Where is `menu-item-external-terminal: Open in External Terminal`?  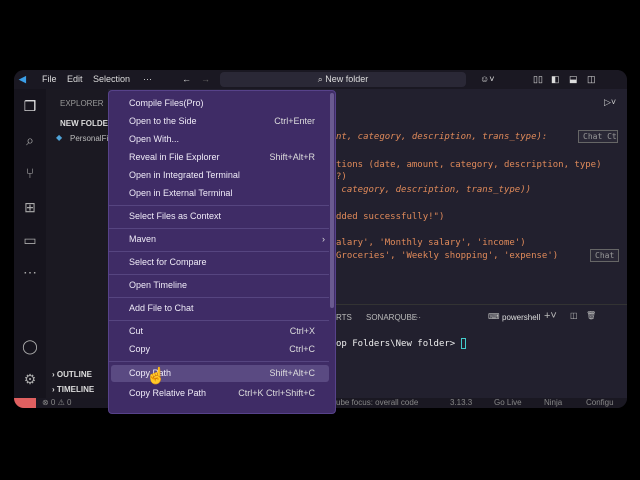 menu-item-external-terminal: Open in External Terminal is located at coordinates (220, 193).